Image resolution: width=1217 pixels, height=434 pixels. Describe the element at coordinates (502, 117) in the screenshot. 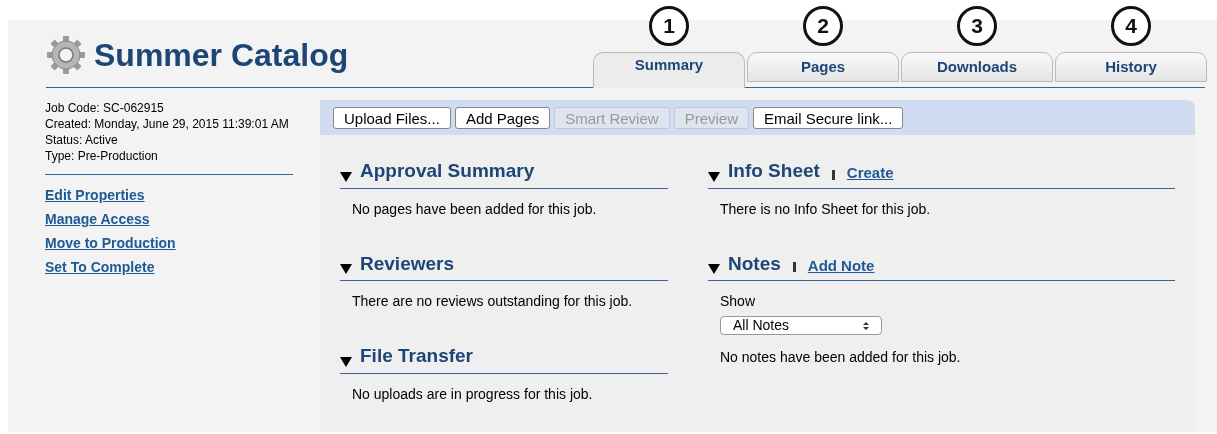

I see `toolbar-button: Add Pages` at that location.